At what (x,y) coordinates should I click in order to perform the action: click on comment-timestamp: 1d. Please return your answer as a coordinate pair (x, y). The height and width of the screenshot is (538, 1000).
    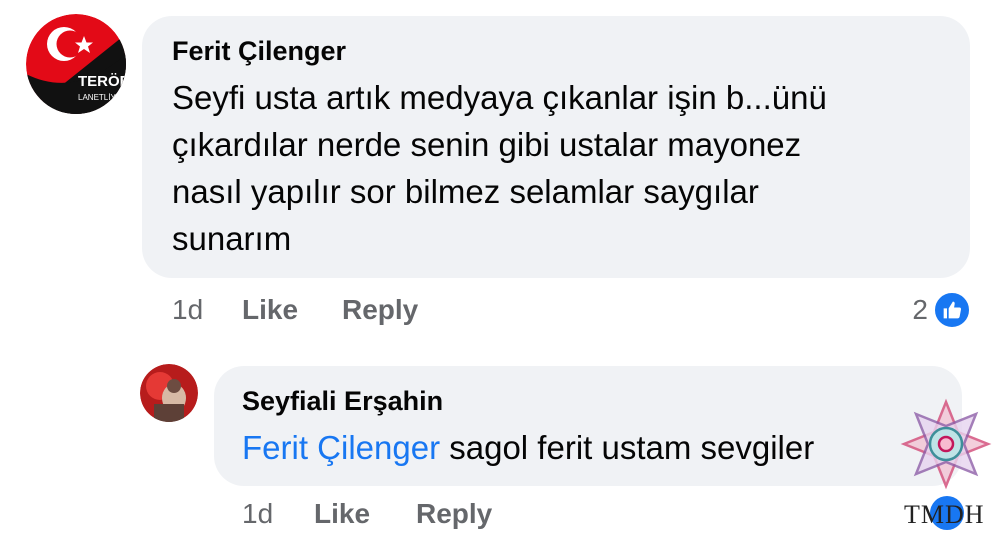
    Looking at the image, I should click on (207, 310).